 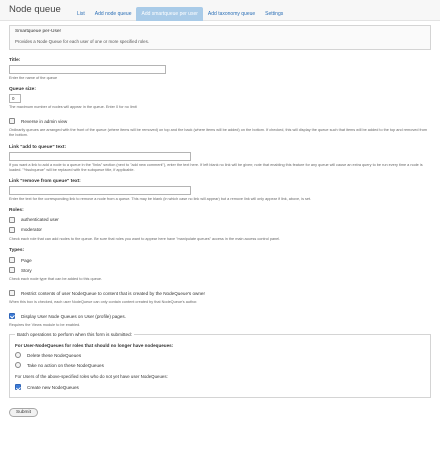 I want to click on type-option-page: Page, so click(x=220, y=260).